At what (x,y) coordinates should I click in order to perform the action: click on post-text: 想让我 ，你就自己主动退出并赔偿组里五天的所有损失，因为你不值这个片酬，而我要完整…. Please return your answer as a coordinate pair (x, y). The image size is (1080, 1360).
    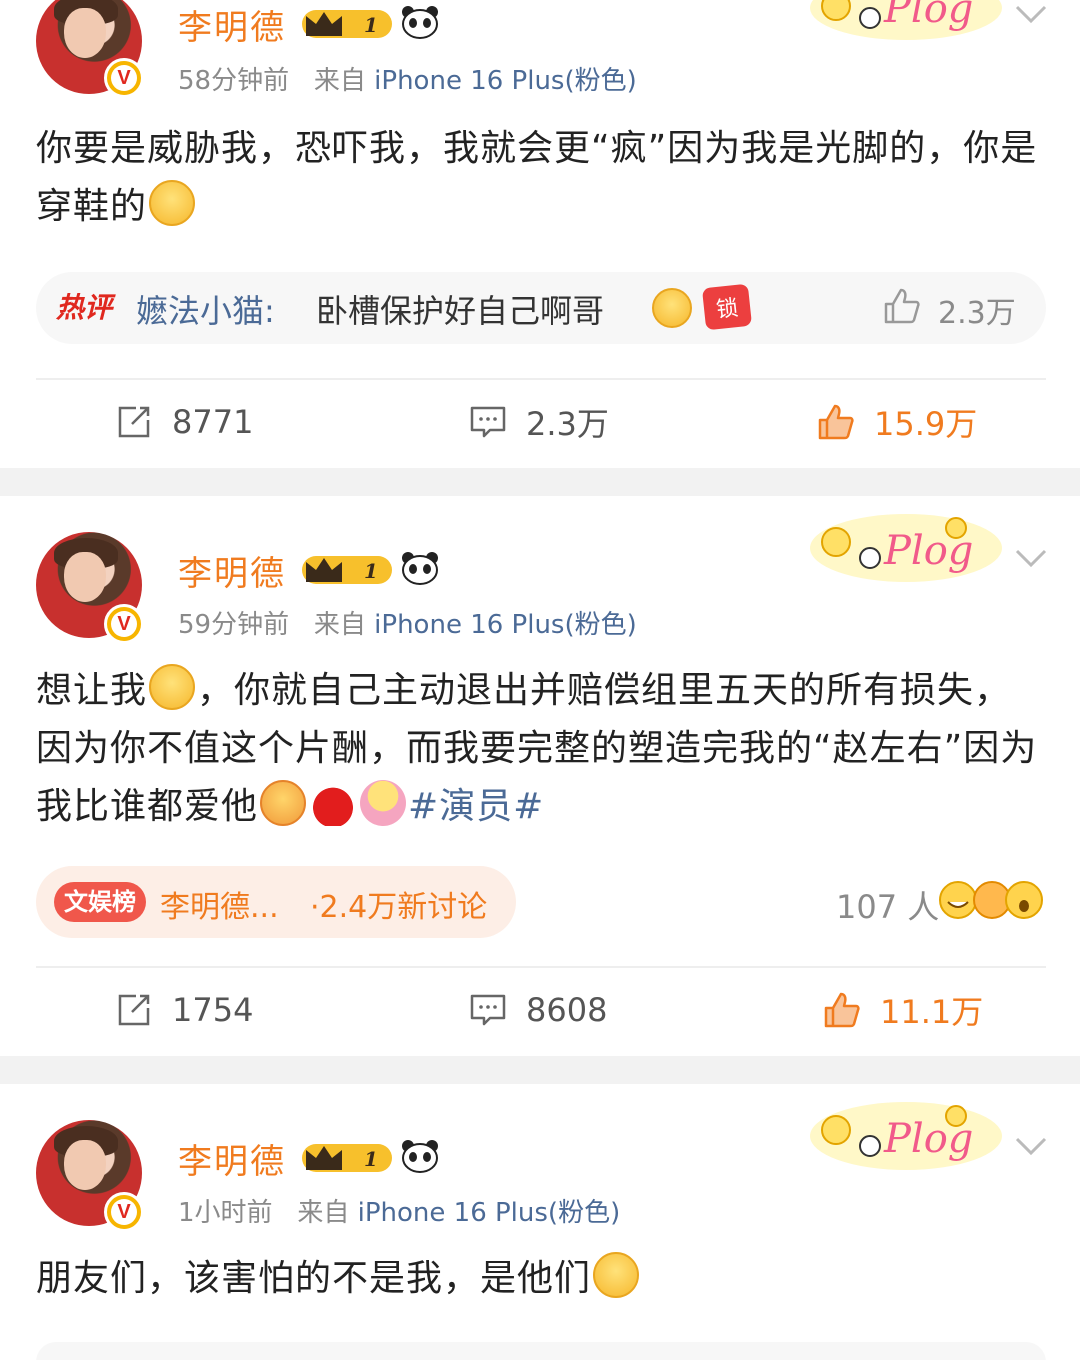
    Looking at the image, I should click on (541, 749).